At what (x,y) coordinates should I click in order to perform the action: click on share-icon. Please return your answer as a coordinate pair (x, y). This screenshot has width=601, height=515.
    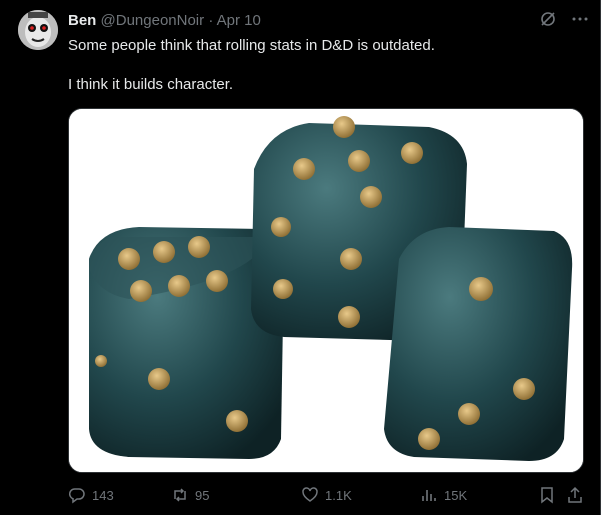
    Looking at the image, I should click on (575, 495).